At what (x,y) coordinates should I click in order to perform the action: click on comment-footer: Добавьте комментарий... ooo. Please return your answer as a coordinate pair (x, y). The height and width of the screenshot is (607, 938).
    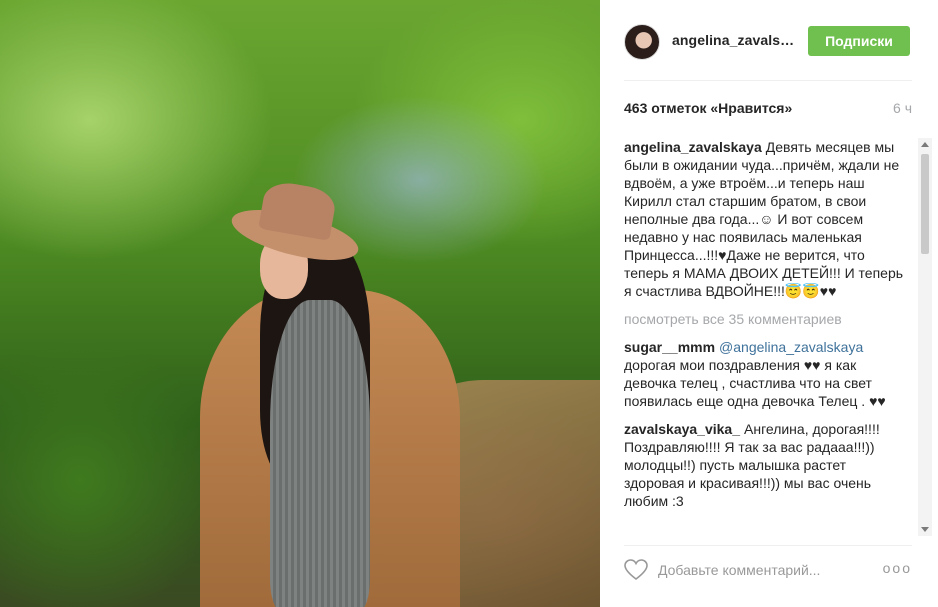
    Looking at the image, I should click on (768, 570).